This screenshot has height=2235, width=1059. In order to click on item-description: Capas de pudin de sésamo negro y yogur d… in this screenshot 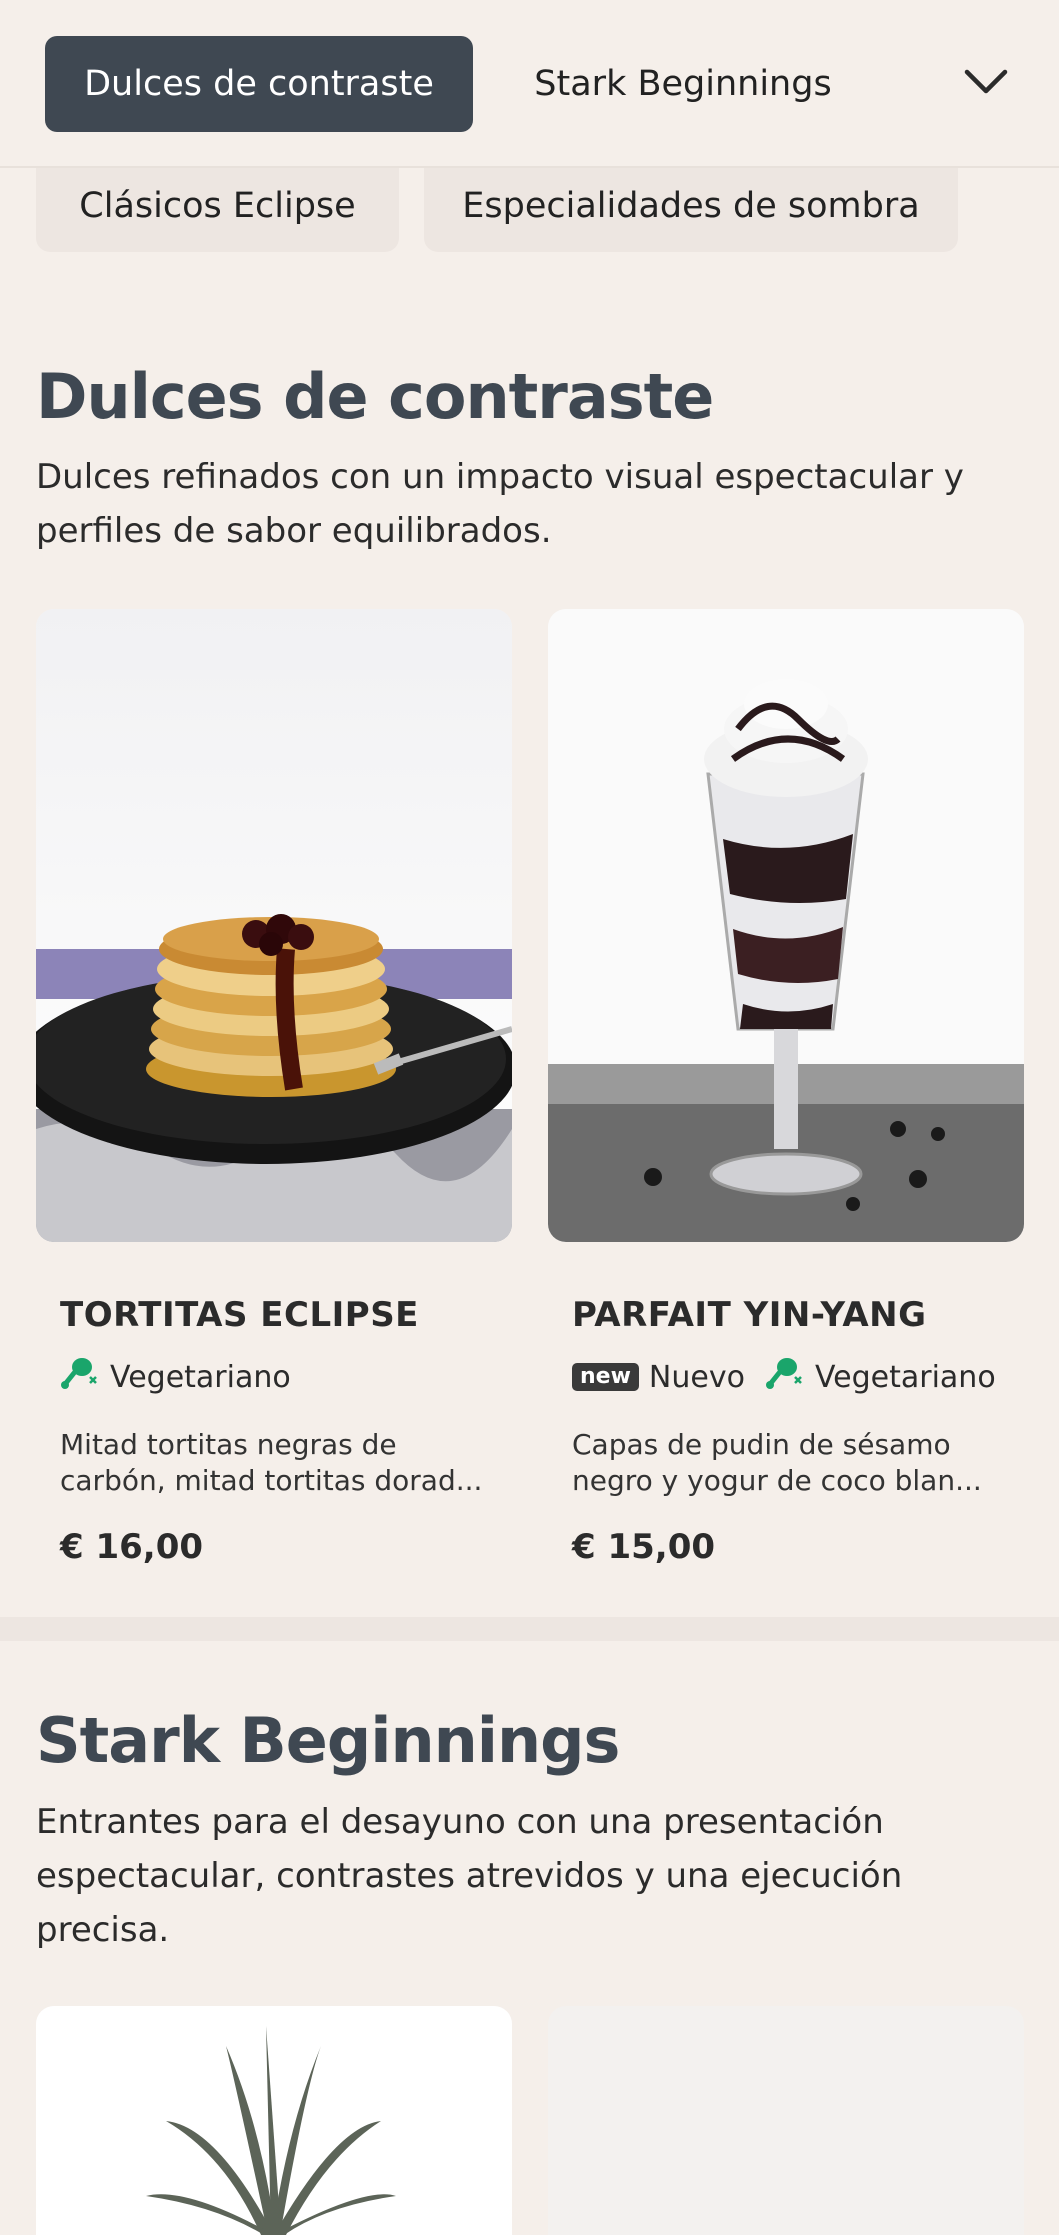, I will do `click(777, 1462)`.